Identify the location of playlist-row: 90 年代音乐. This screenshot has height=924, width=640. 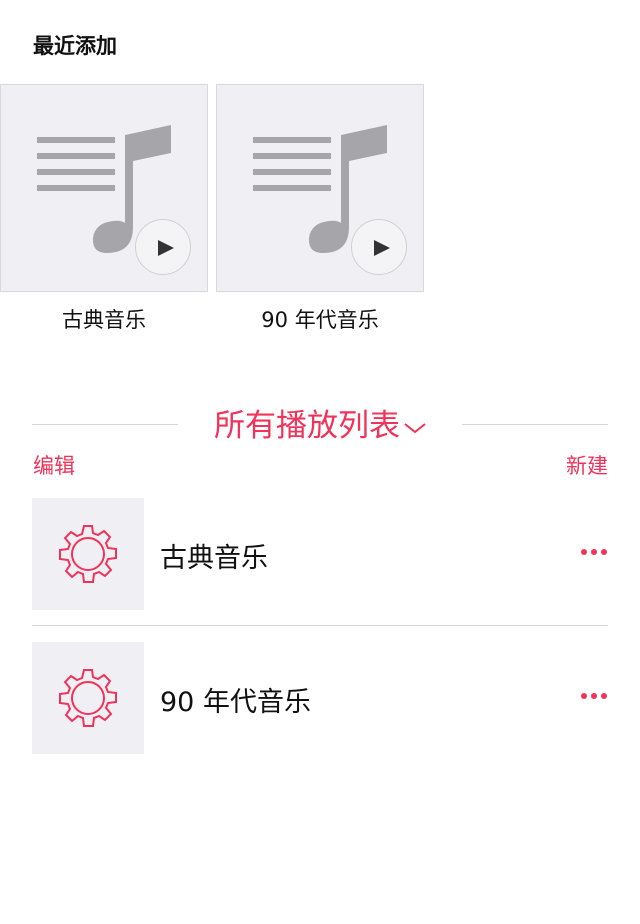
(320, 698).